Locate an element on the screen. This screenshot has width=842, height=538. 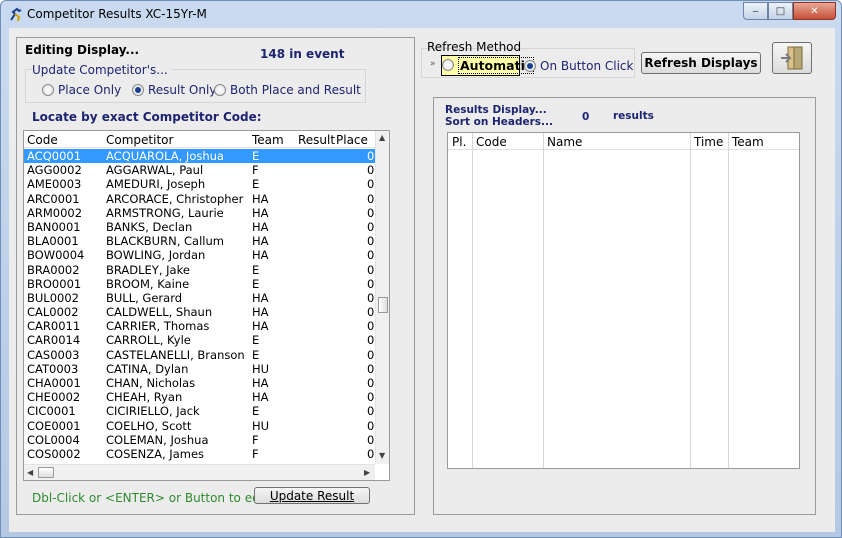
results-list-header: Pl. Code Name Time Team is located at coordinates (623, 141).